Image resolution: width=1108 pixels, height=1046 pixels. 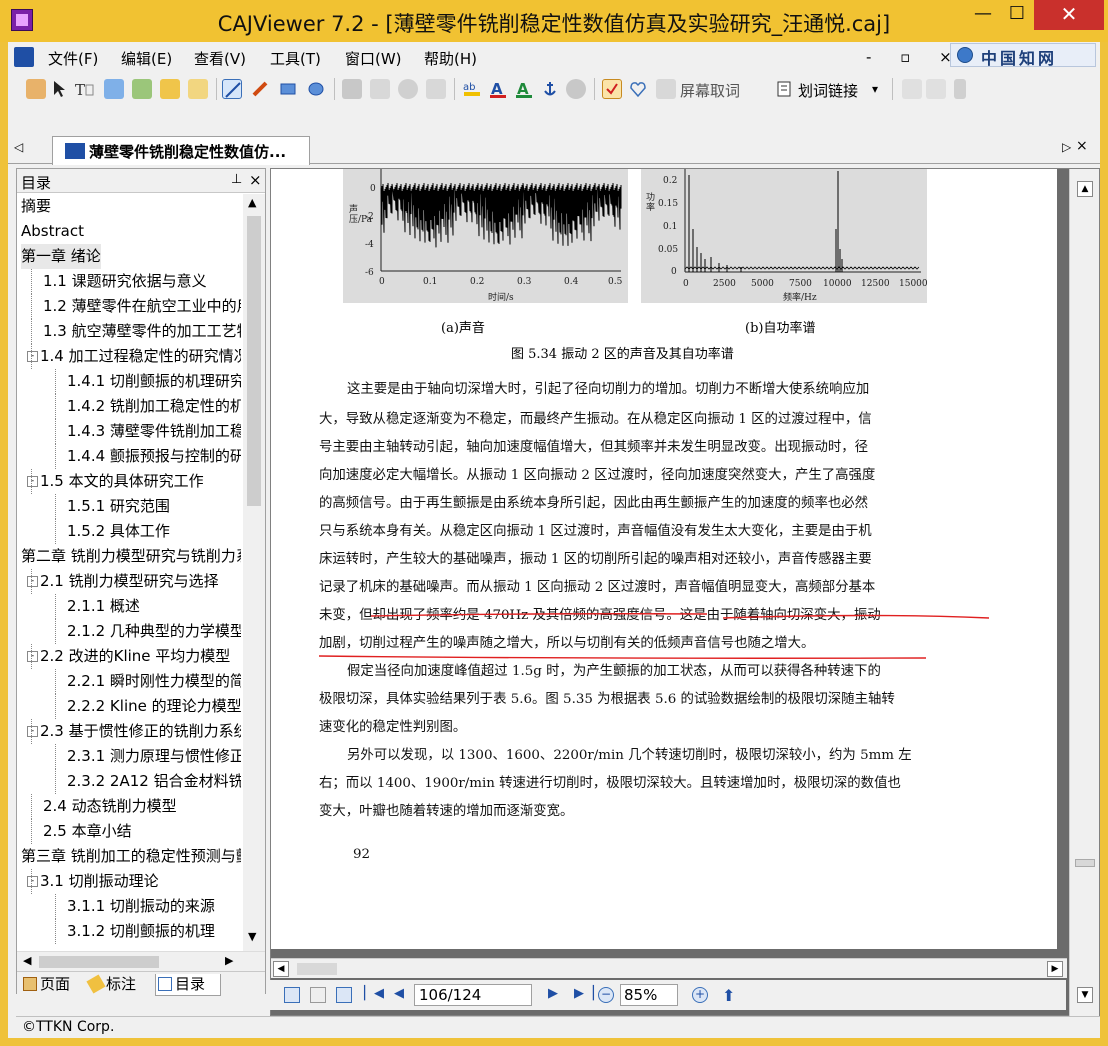 I want to click on toc-item: 1.3 航空薄壁零件的加工工艺特, so click(x=136, y=331).